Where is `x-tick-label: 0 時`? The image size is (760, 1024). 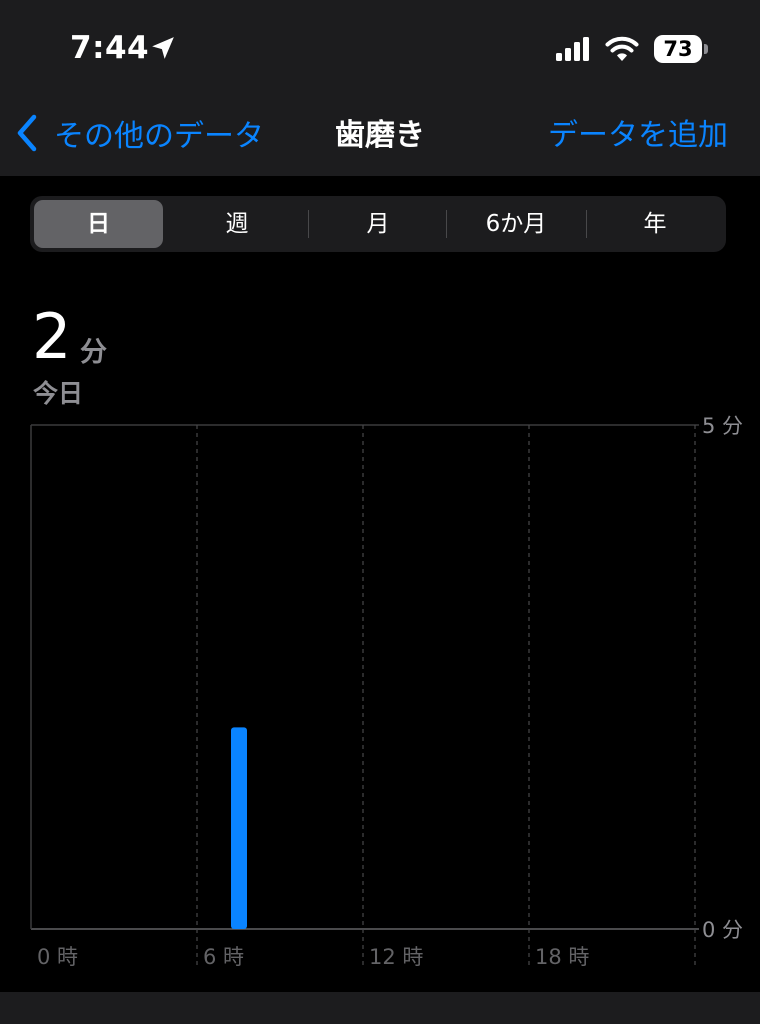 x-tick-label: 0 時 is located at coordinates (57, 957).